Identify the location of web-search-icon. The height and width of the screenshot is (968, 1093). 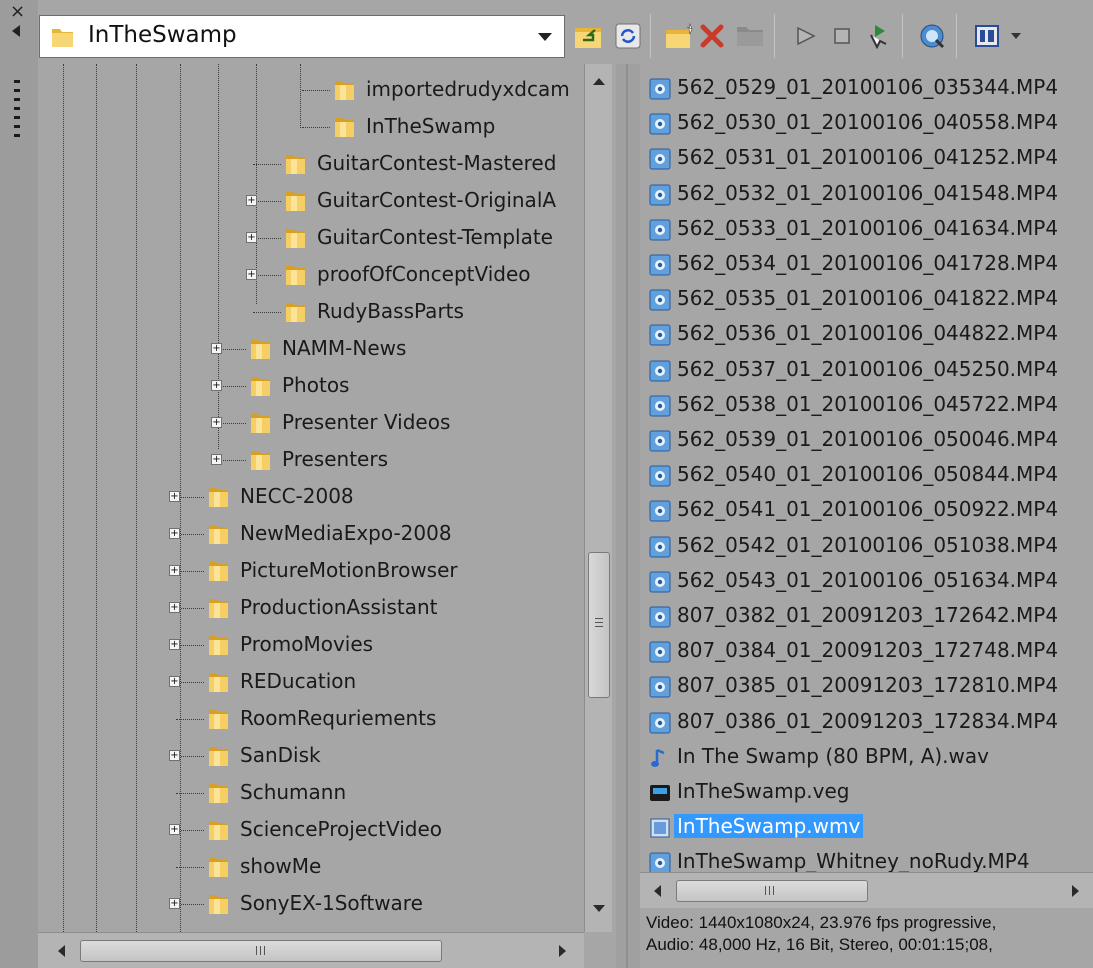
(932, 36).